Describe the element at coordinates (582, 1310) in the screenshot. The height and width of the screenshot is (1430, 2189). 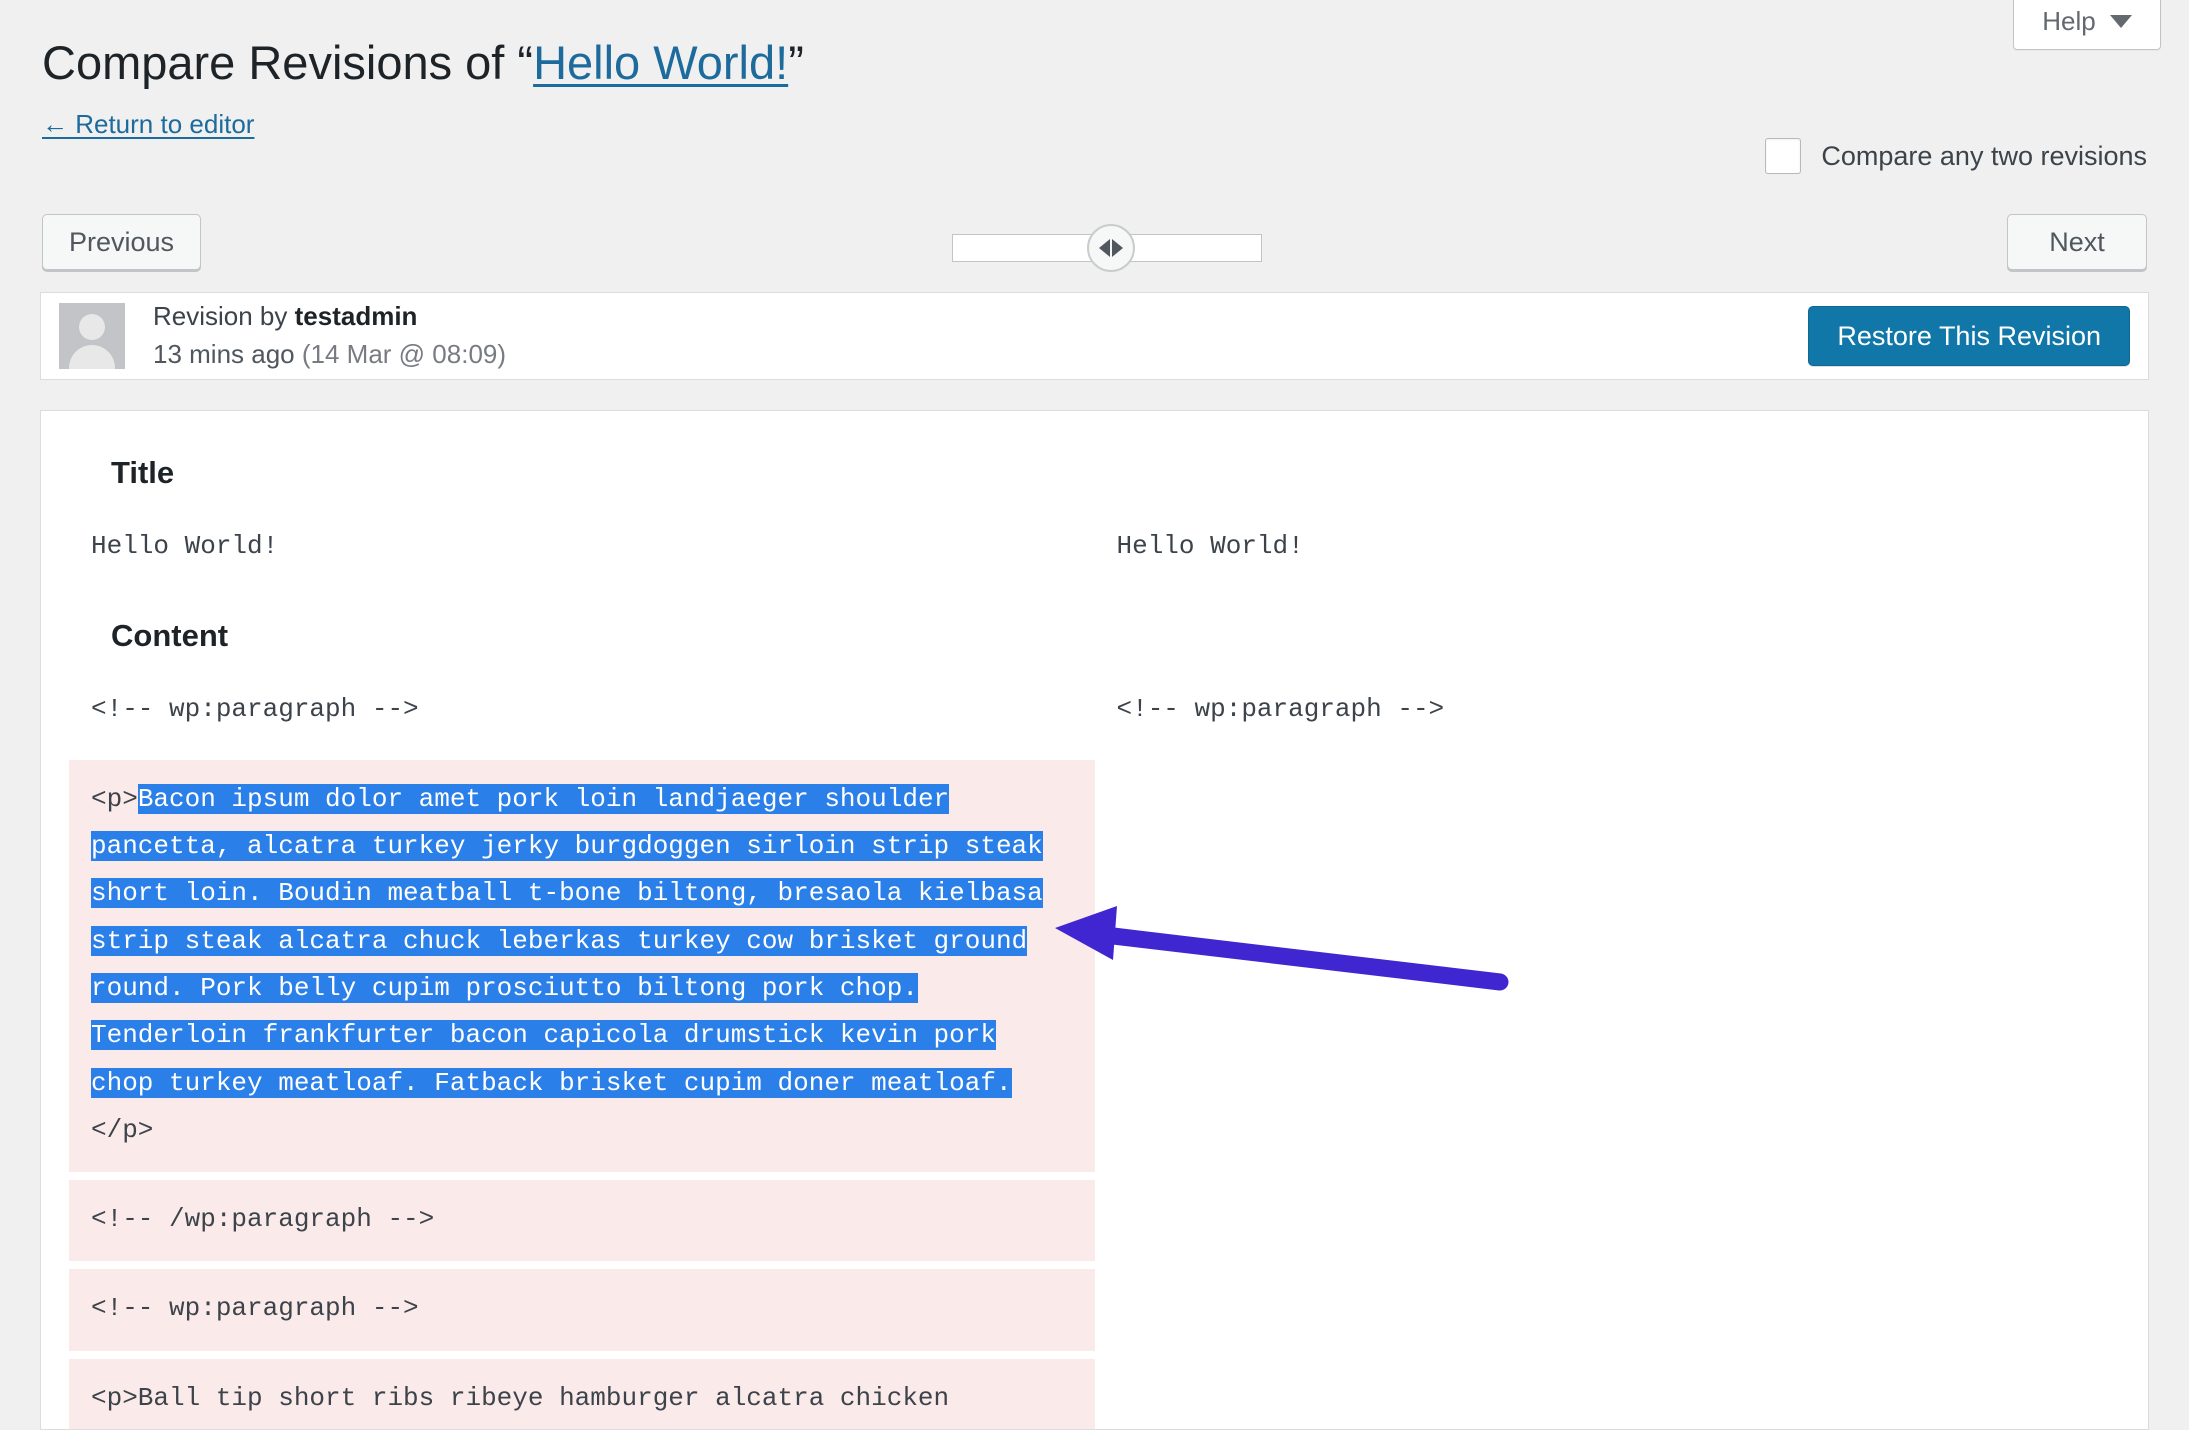
I see `diff-cell-left-deleted: <!-- wp:paragraph -->` at that location.